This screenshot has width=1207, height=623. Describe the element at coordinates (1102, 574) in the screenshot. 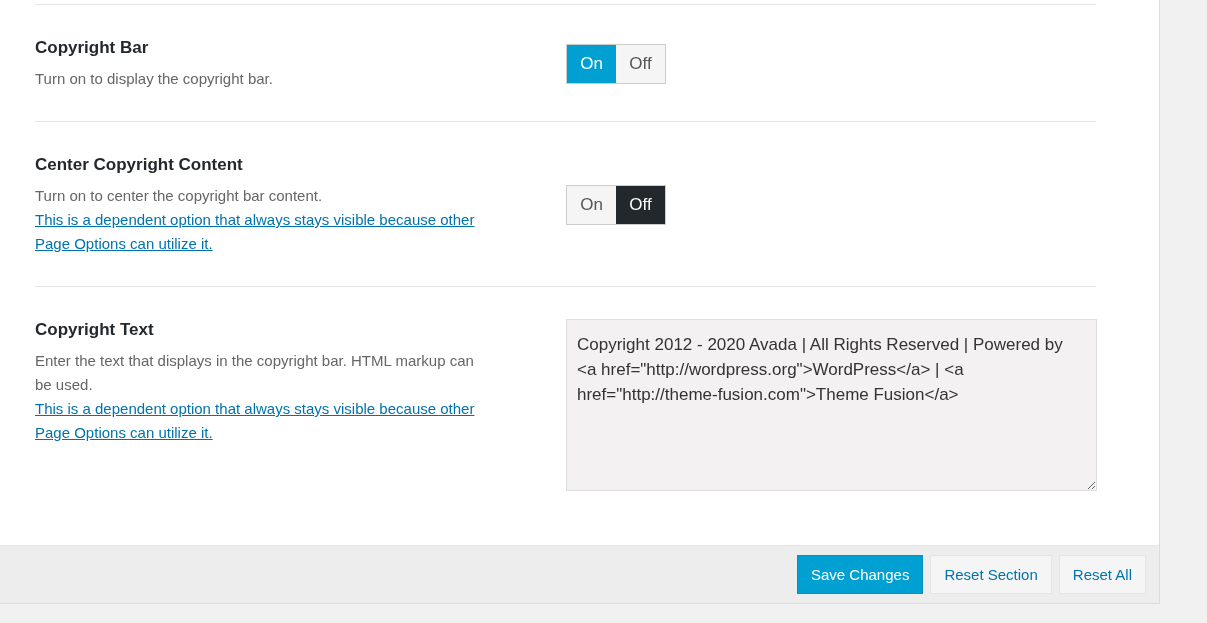

I see `reset-button: Reset All` at that location.